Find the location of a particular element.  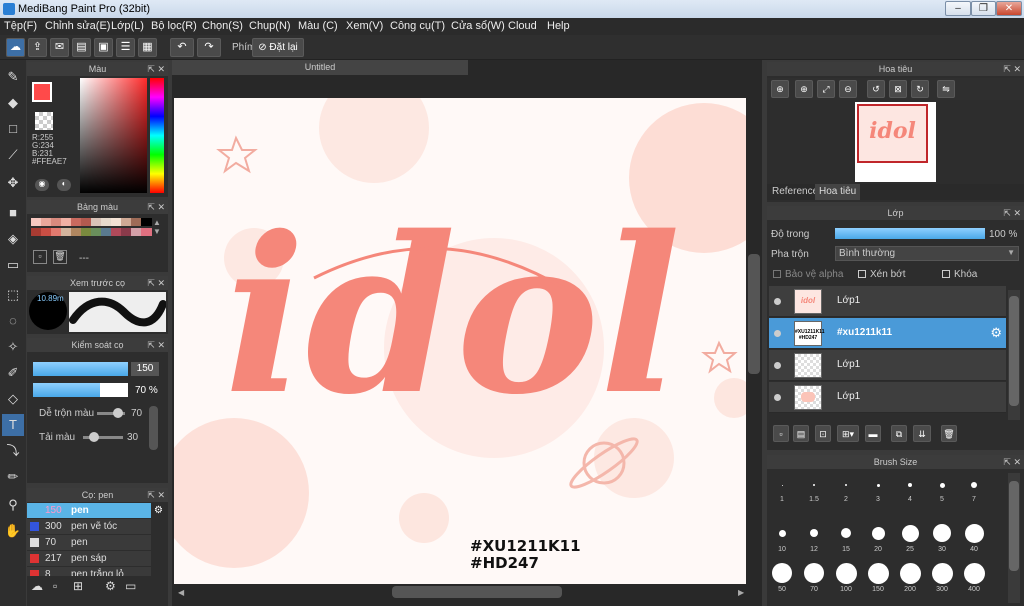

blend-select: Bình thường ▼ is located at coordinates (927, 253).